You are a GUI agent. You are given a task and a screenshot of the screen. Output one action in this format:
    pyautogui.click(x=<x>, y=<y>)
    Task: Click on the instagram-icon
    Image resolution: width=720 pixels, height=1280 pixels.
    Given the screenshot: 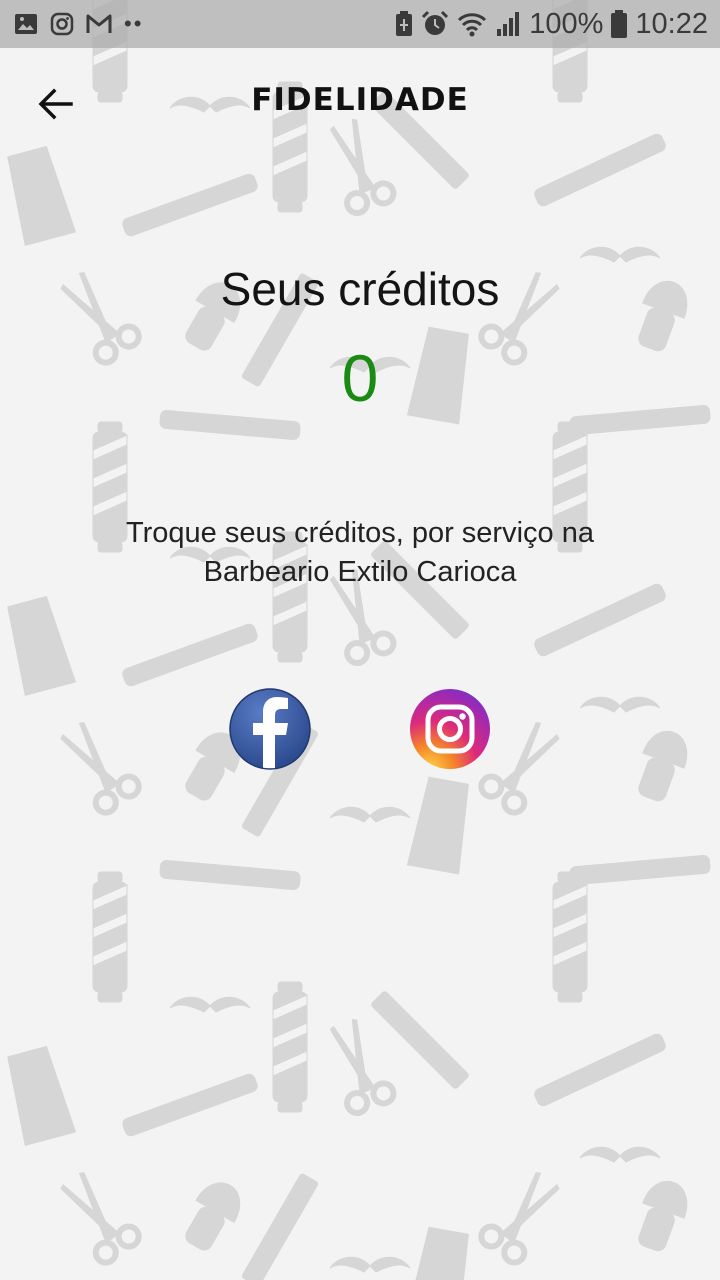 What is the action you would take?
    pyautogui.click(x=450, y=729)
    